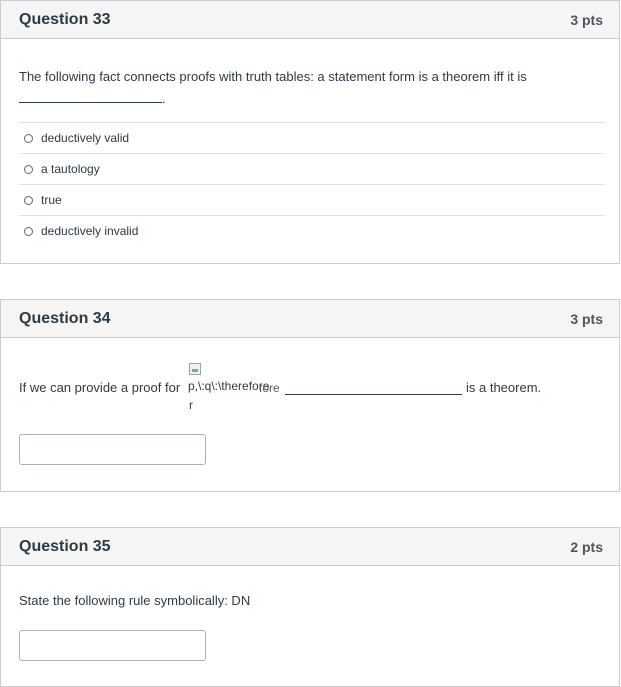  Describe the element at coordinates (312, 137) in the screenshot. I see `answer-option: deductively valid` at that location.